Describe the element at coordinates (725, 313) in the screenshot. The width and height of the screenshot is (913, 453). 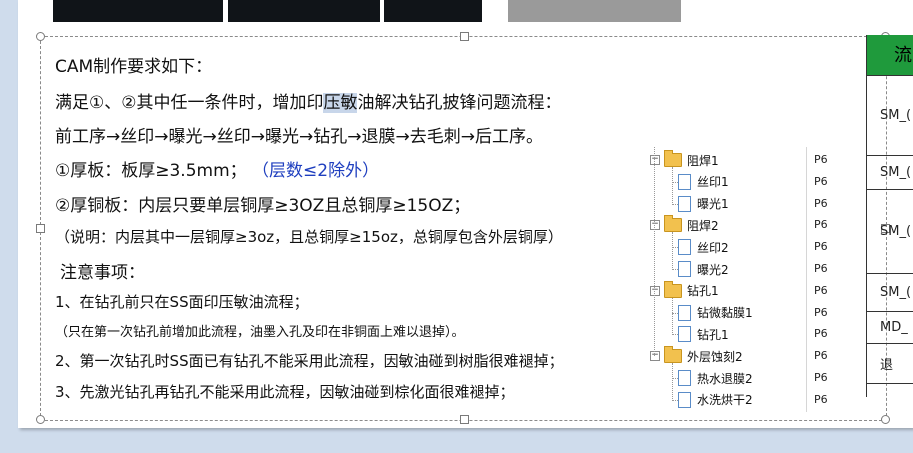
I see `tree-node-label: 钻微黏膜1` at that location.